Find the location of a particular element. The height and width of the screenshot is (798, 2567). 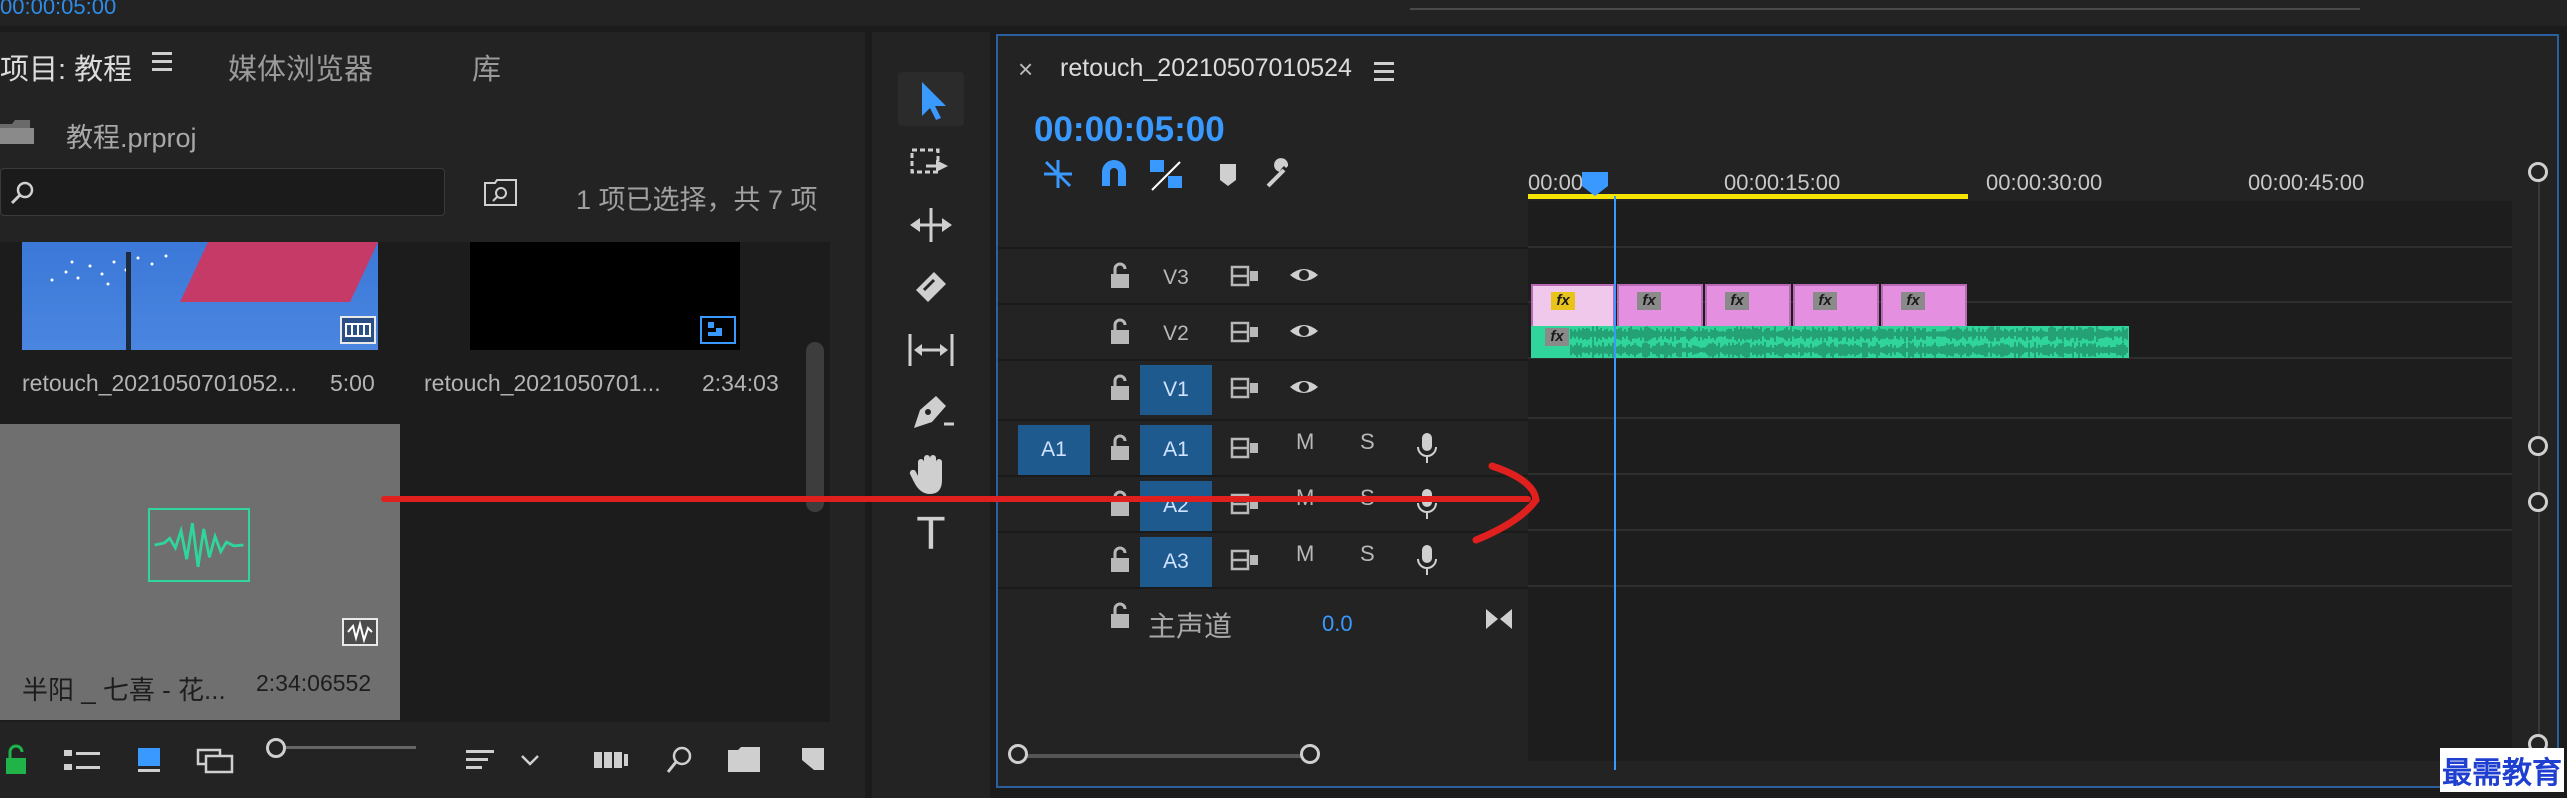

thumbnail-size-handle is located at coordinates (276, 748).